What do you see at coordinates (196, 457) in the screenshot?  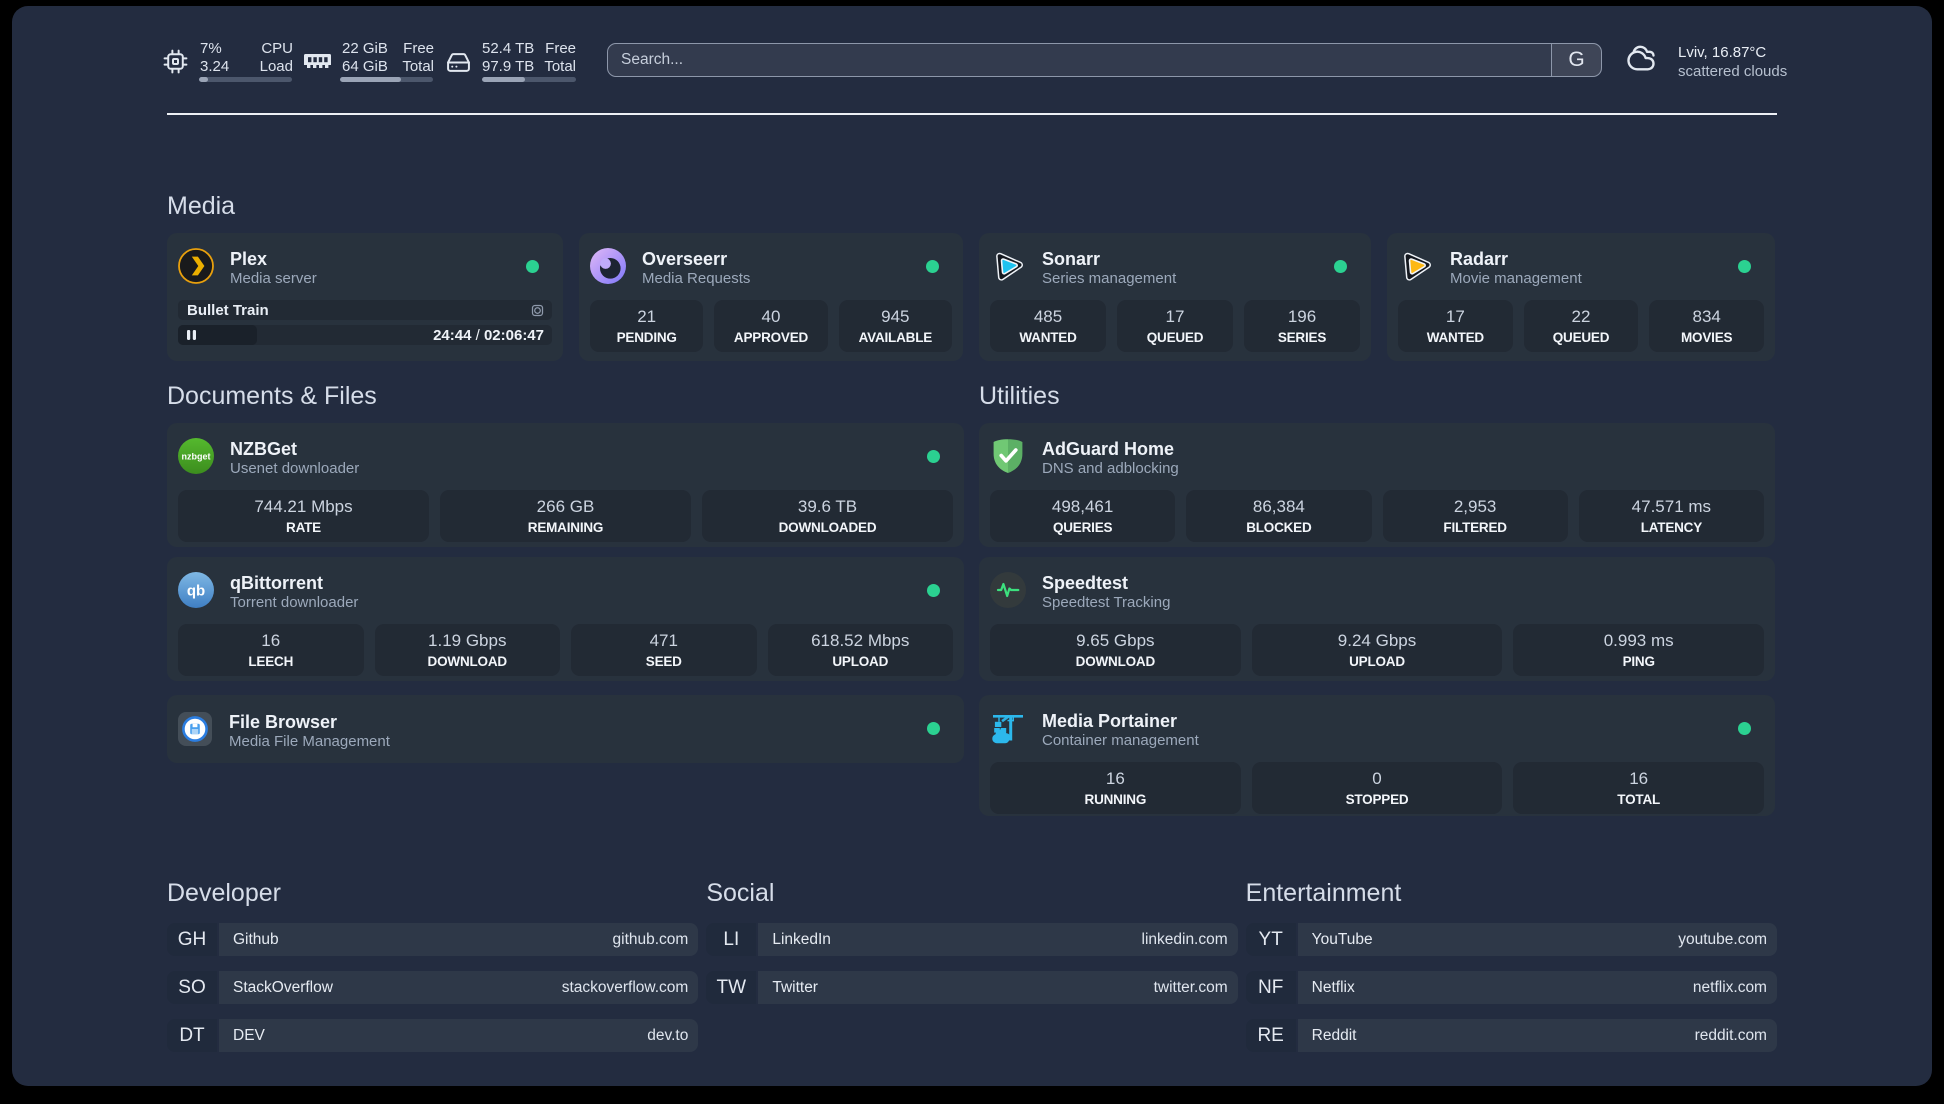 I see `svg-text: nzbget` at bounding box center [196, 457].